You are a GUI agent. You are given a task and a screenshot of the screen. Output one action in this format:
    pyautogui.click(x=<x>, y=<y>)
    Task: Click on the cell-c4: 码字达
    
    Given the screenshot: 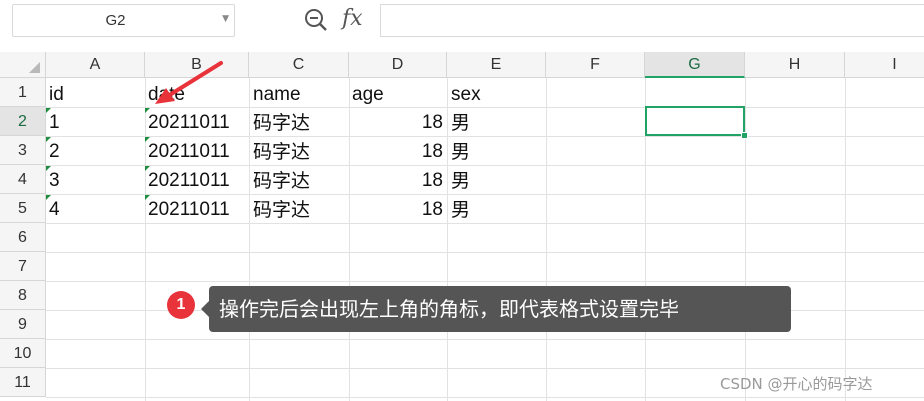 What is the action you would take?
    pyautogui.click(x=281, y=180)
    